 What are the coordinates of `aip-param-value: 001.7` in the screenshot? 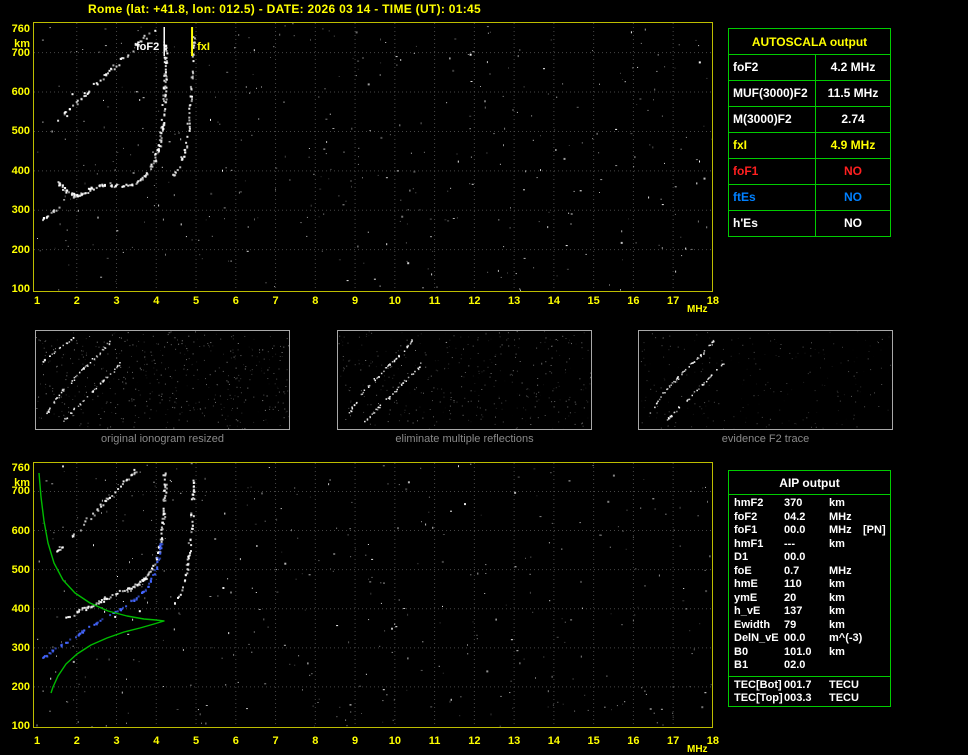 It's located at (798, 684).